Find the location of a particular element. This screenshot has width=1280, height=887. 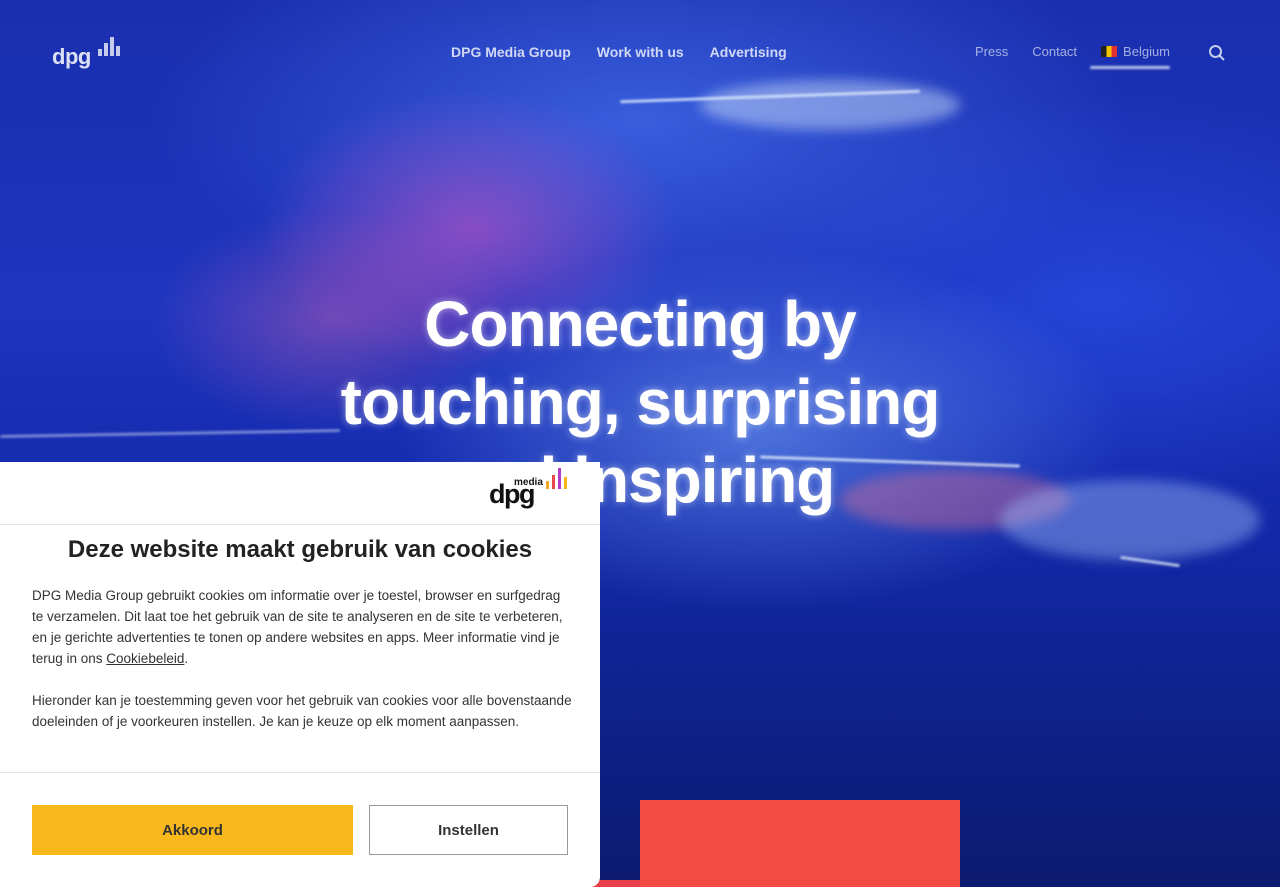

secondary-nav: Press Contact Belgium is located at coordinates (1072, 51).